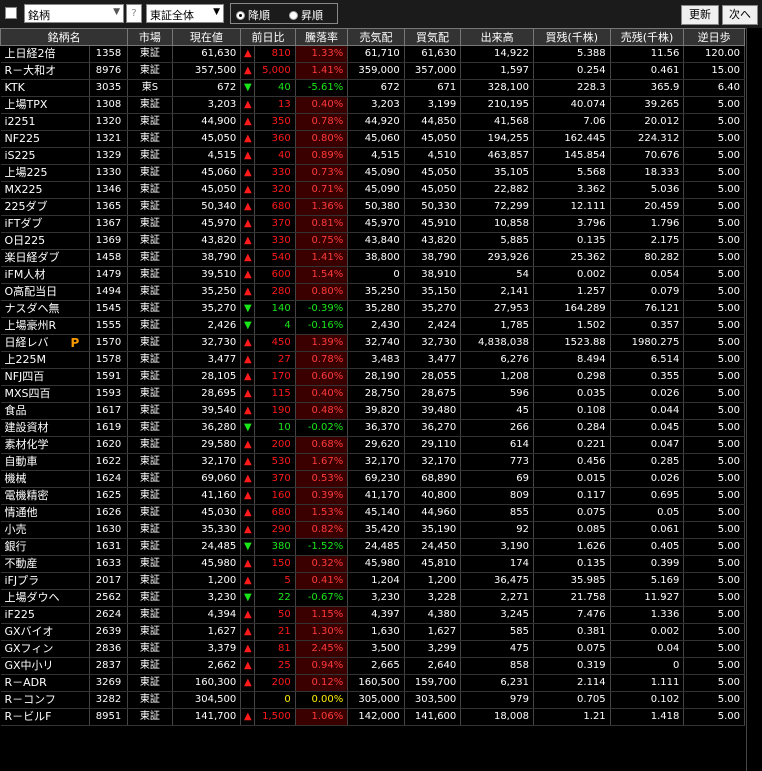 Image resolution: width=762 pixels, height=771 pixels. What do you see at coordinates (185, 13) in the screenshot?
I see `market-select: 東証全体 ▼` at bounding box center [185, 13].